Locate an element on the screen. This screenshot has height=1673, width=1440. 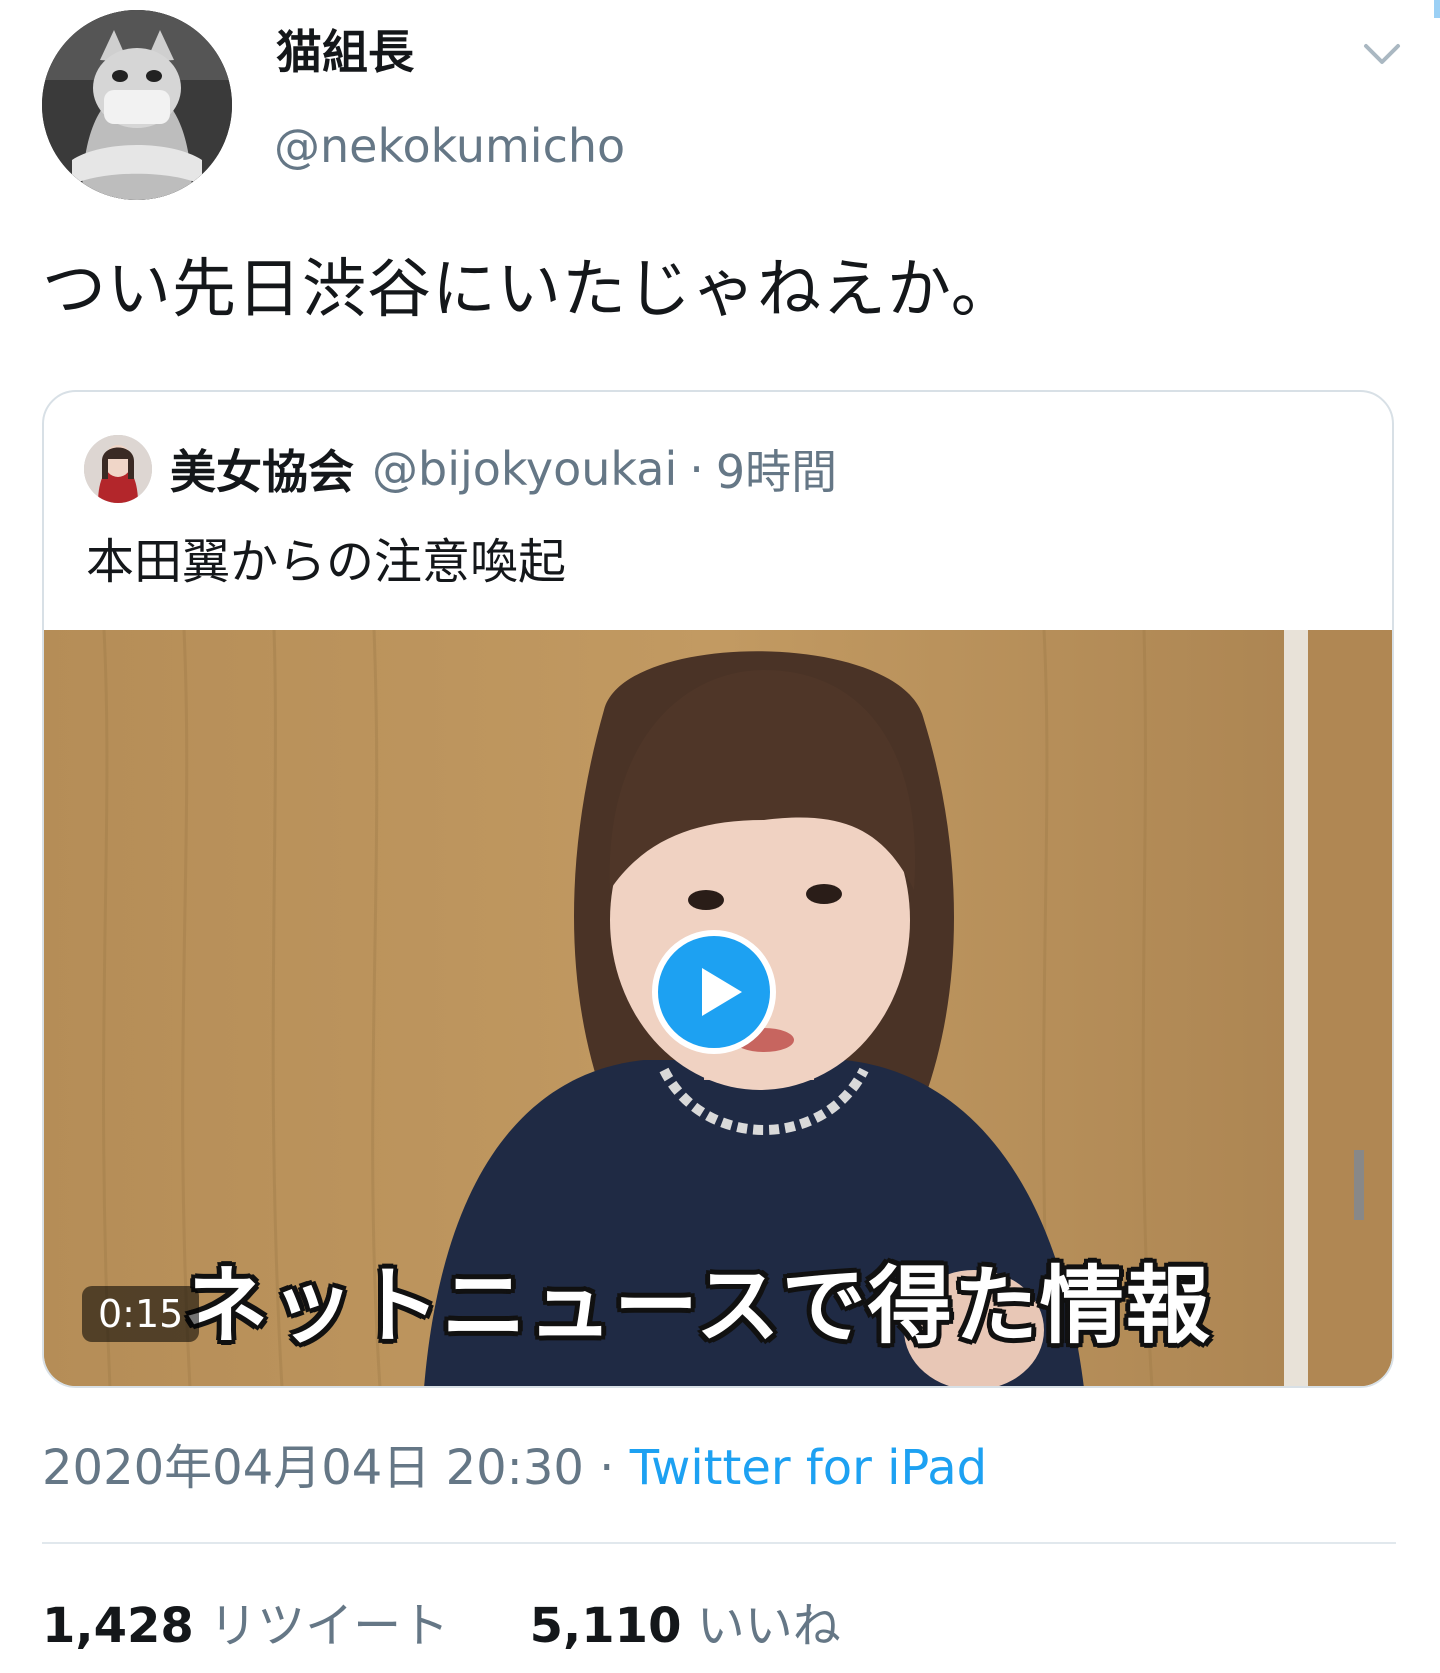
quoted-avatar-image is located at coordinates (118, 469).